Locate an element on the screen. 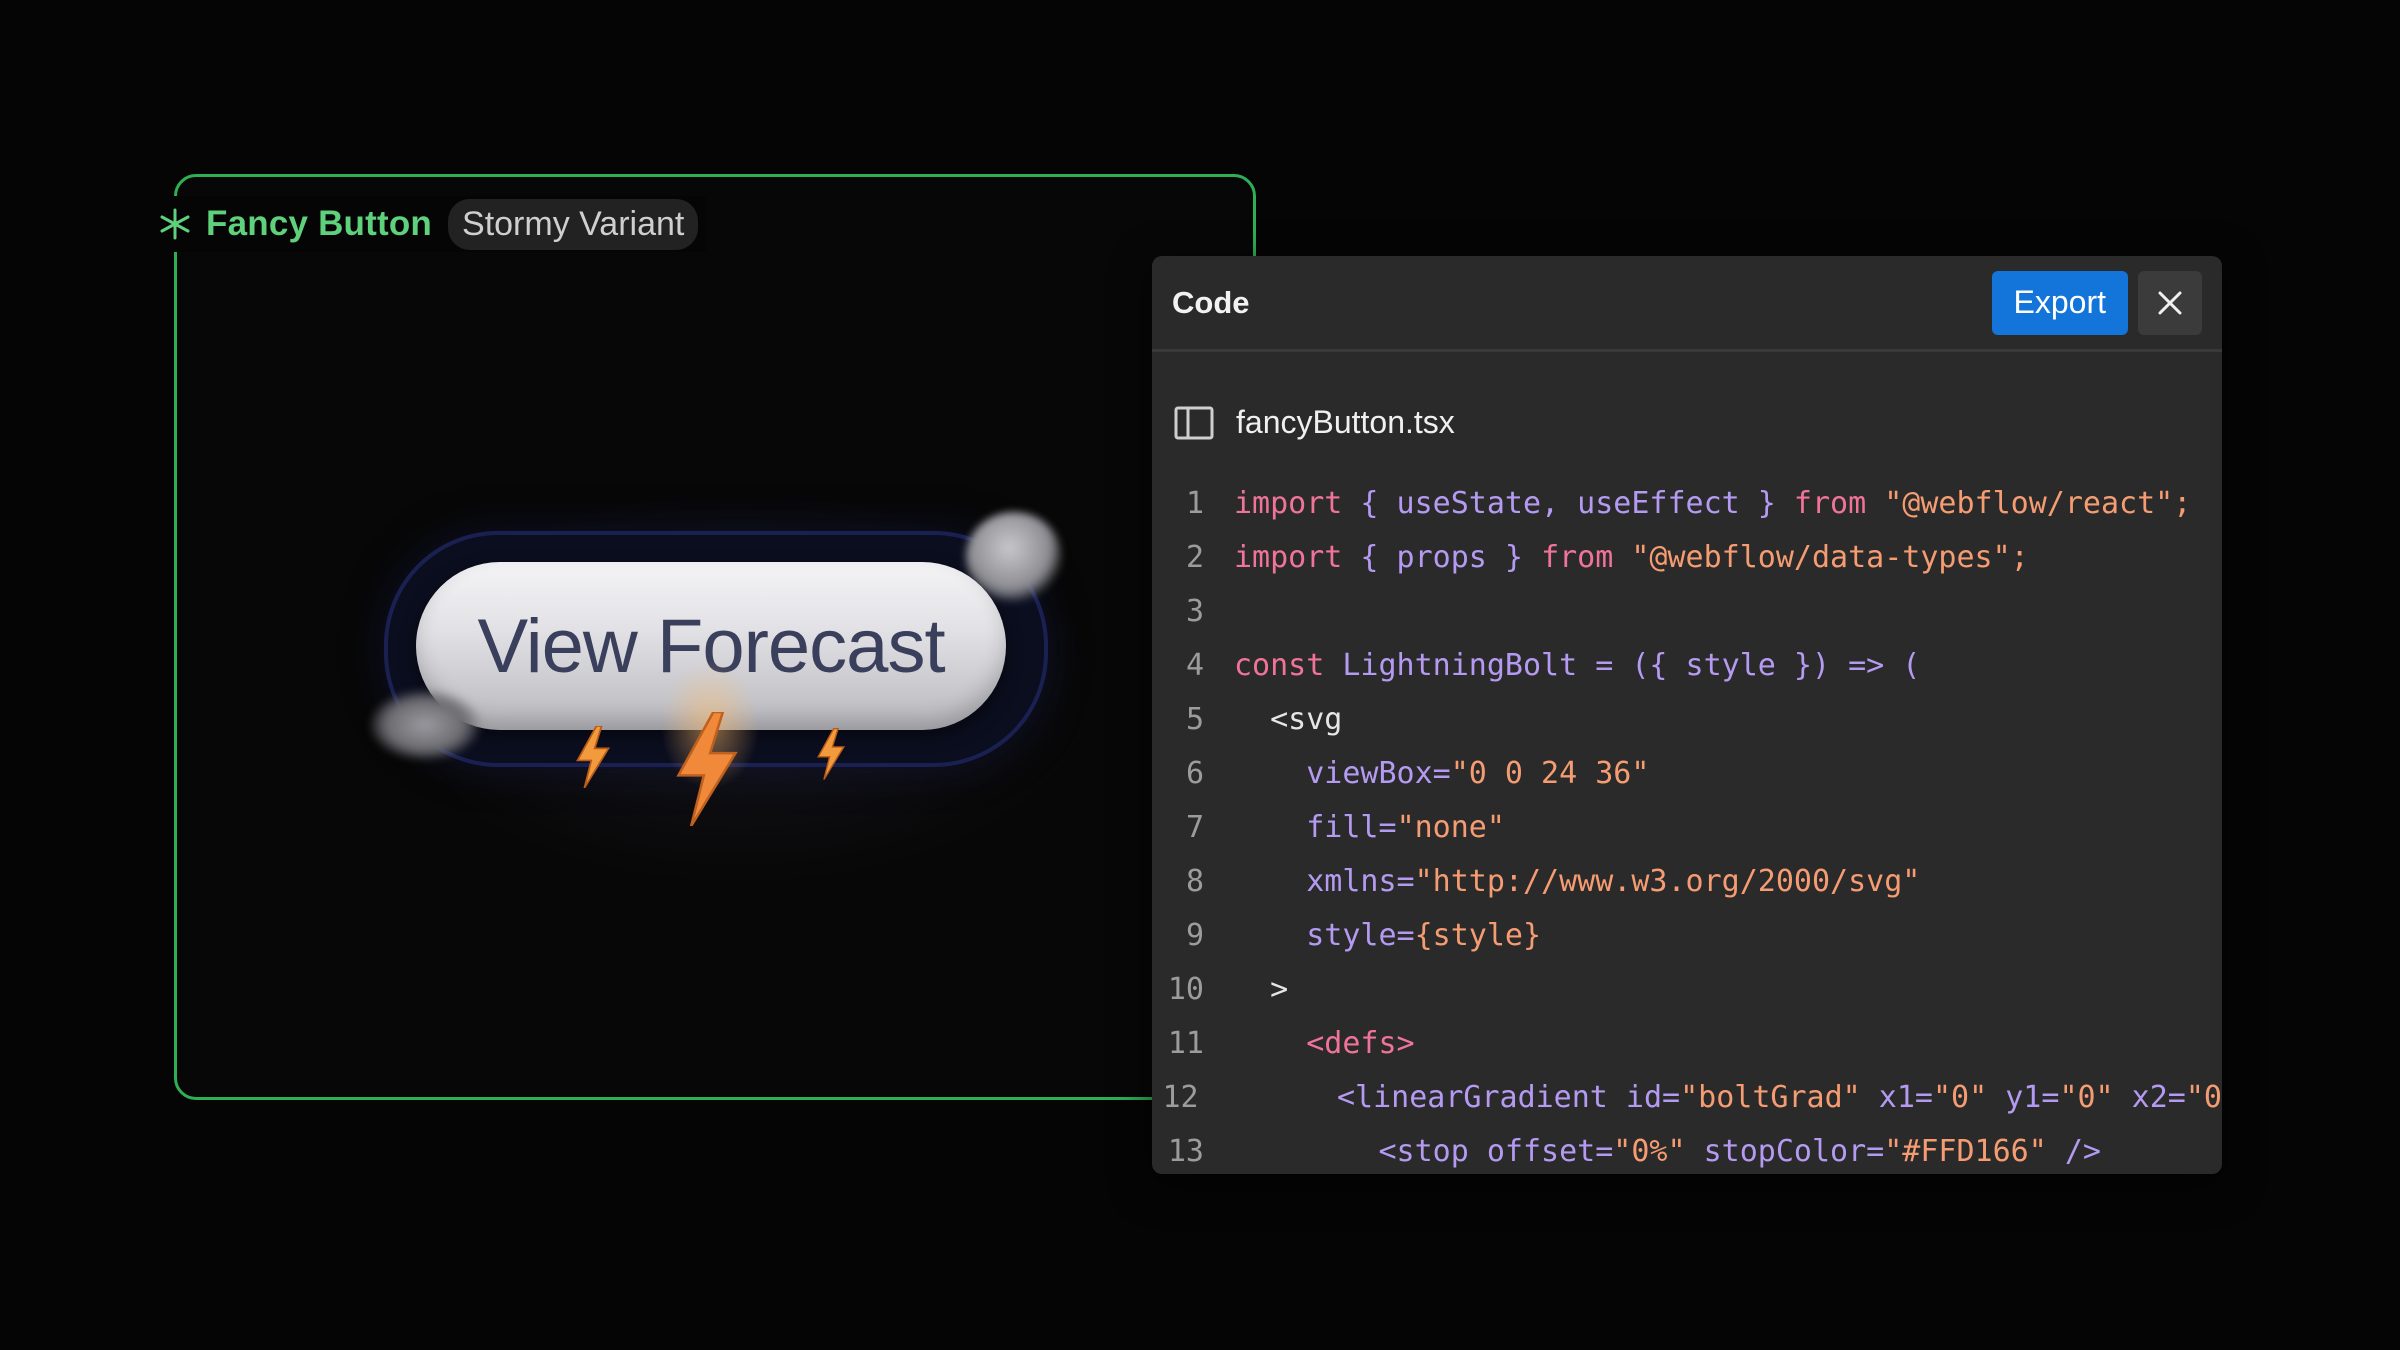 The width and height of the screenshot is (2400, 1350). code-token: fill= is located at coordinates (1315, 827).